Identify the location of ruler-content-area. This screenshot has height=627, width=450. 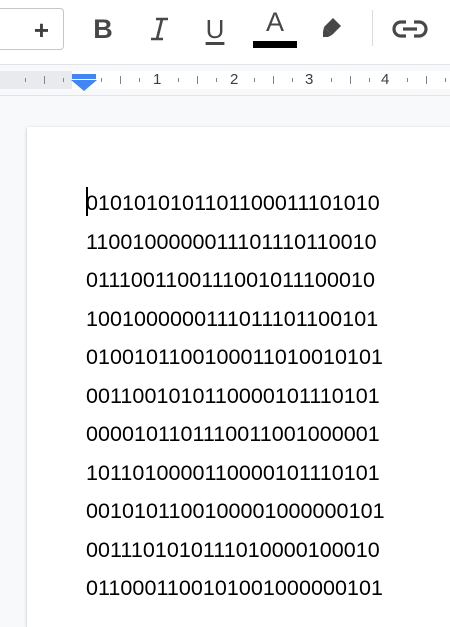
(261, 80).